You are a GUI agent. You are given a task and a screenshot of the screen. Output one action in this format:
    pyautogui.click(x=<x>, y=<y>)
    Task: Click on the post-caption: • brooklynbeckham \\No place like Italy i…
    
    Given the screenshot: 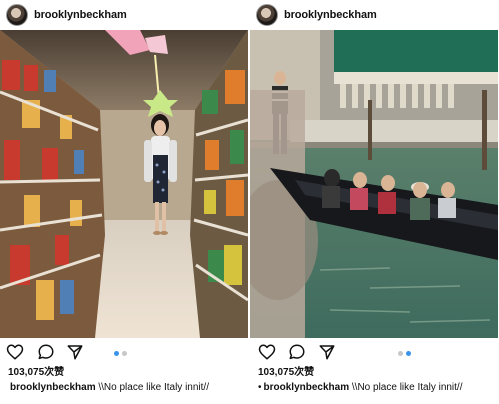 What is the action you would take?
    pyautogui.click(x=374, y=388)
    